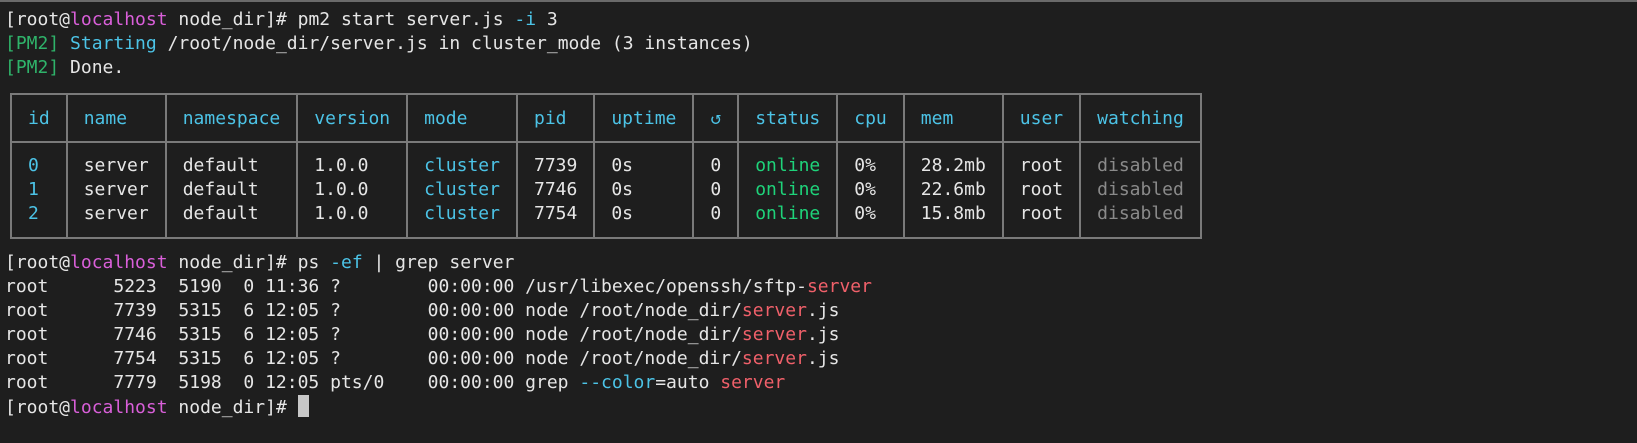 The height and width of the screenshot is (443, 1637). I want to click on top-divider, so click(818, 1).